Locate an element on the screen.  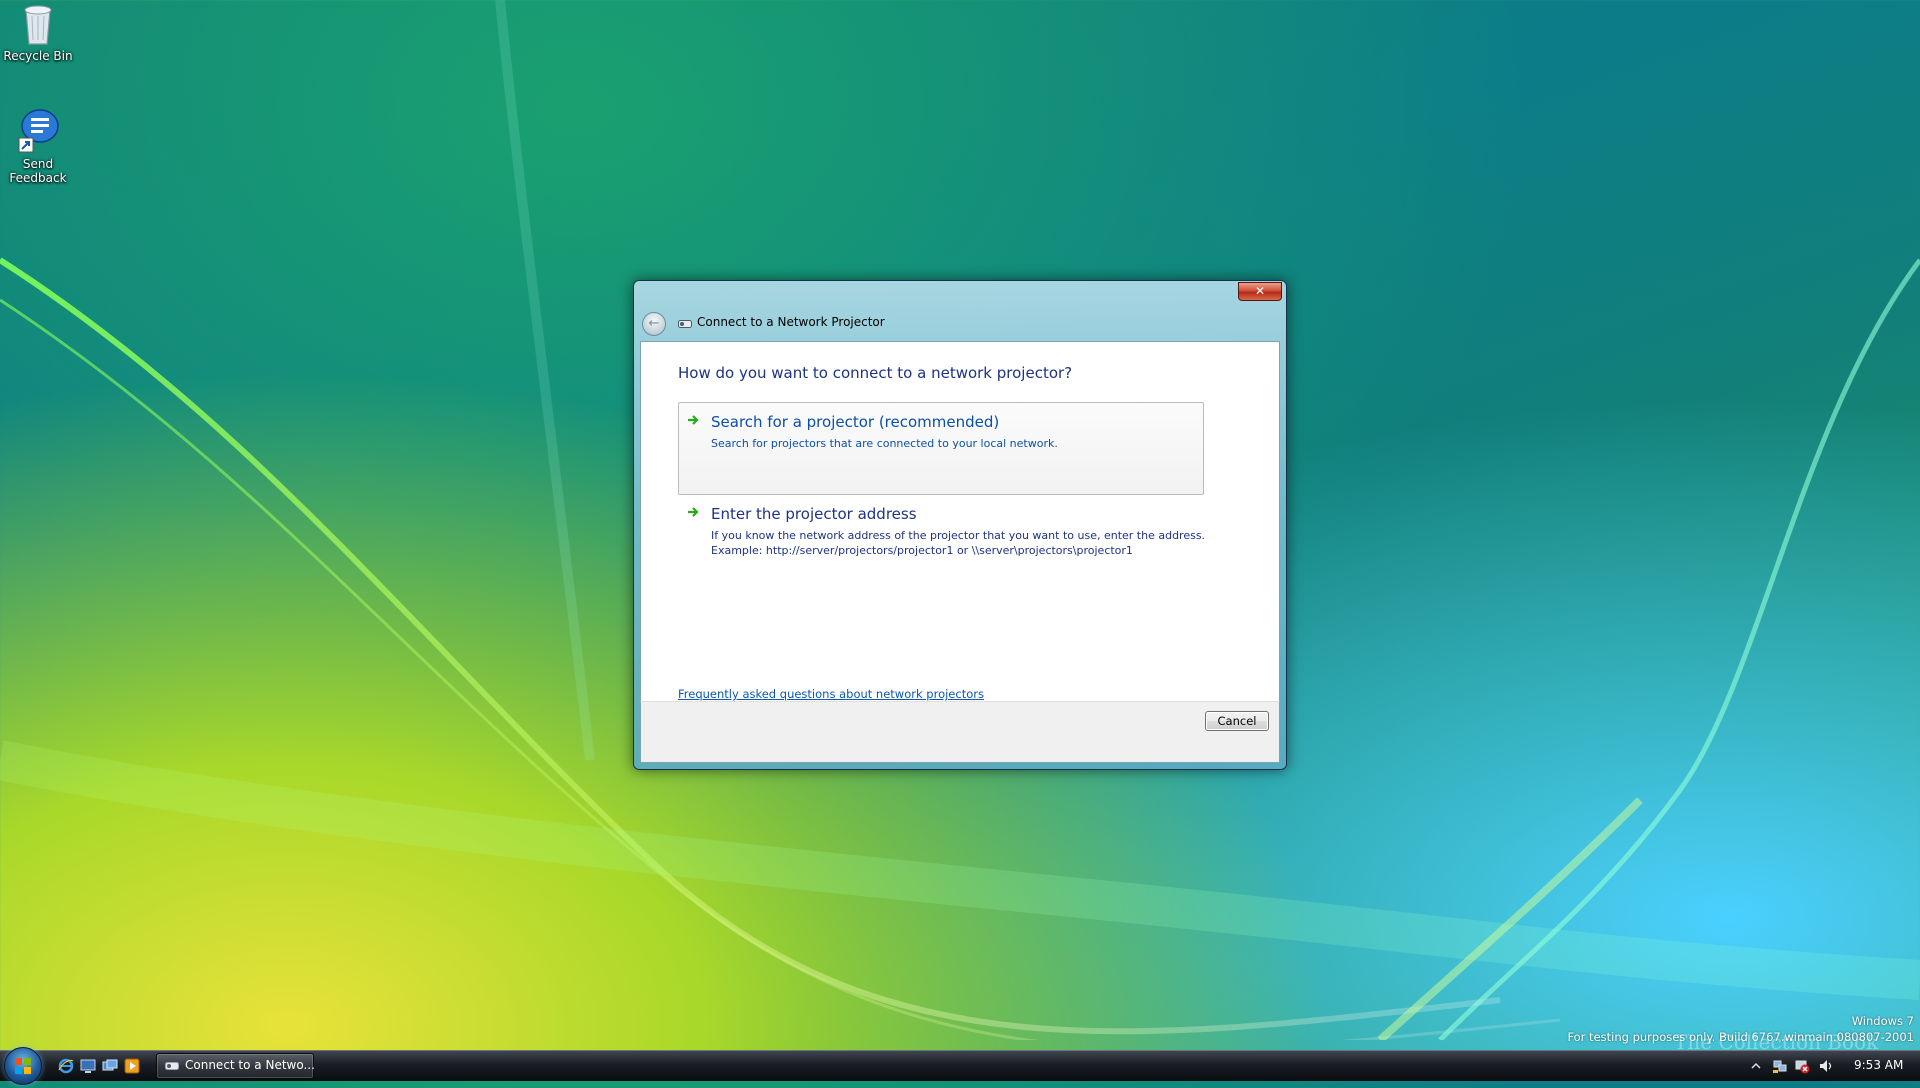
dialog-title: Connect to a Network Projector is located at coordinates (791, 322).